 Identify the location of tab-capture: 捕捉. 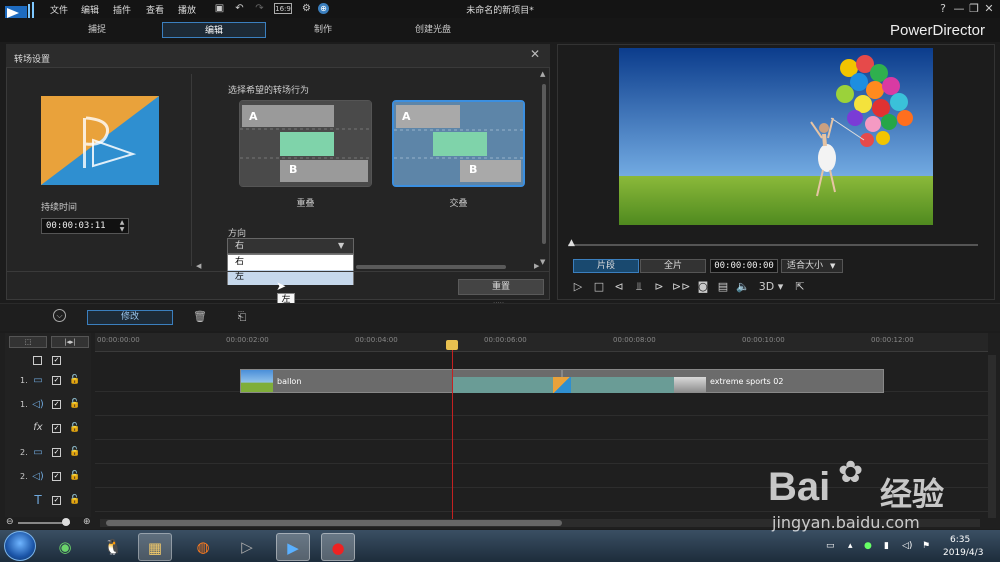
(97, 30).